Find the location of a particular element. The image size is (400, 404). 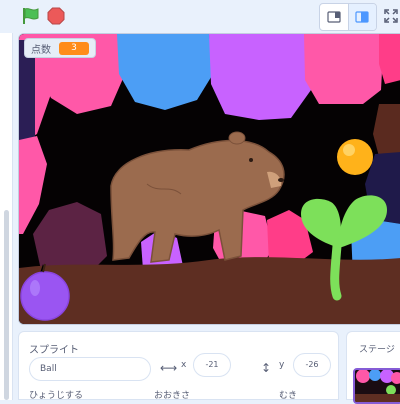

small-stage-button is located at coordinates (334, 17).